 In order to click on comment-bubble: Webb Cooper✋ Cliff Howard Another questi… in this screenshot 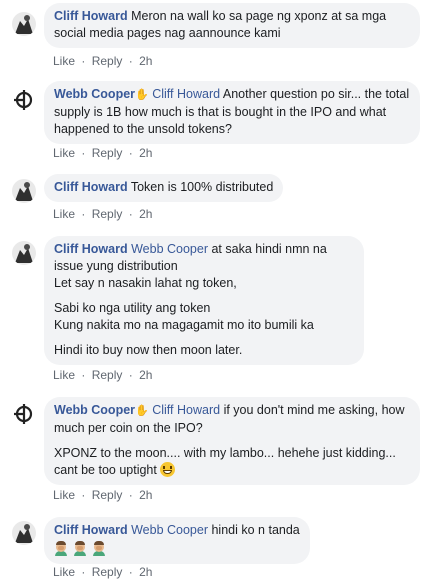, I will do `click(232, 112)`.